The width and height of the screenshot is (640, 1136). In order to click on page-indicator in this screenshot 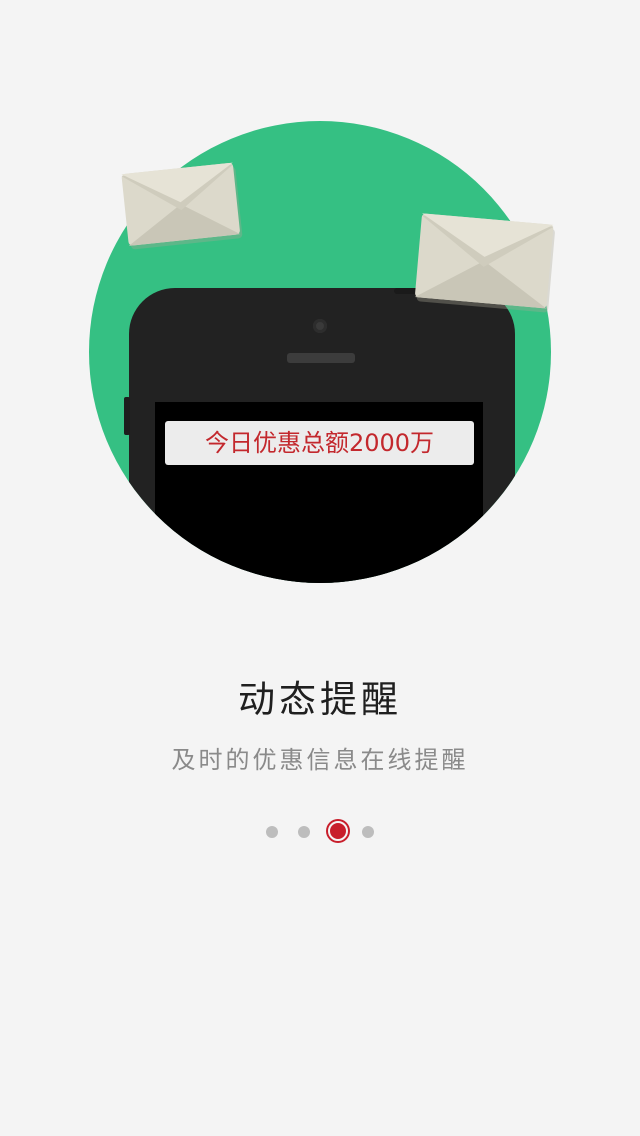, I will do `click(320, 832)`.